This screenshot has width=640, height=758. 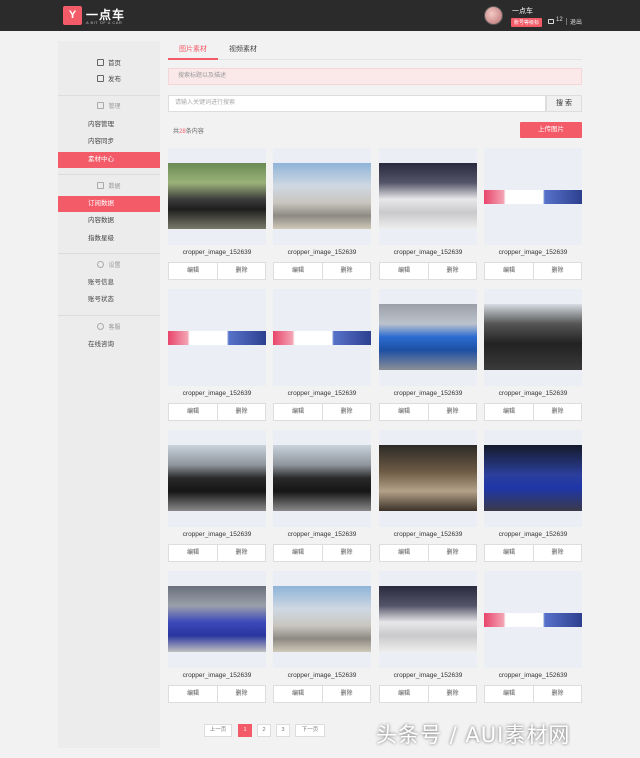 What do you see at coordinates (493, 15) in the screenshot?
I see `avatar` at bounding box center [493, 15].